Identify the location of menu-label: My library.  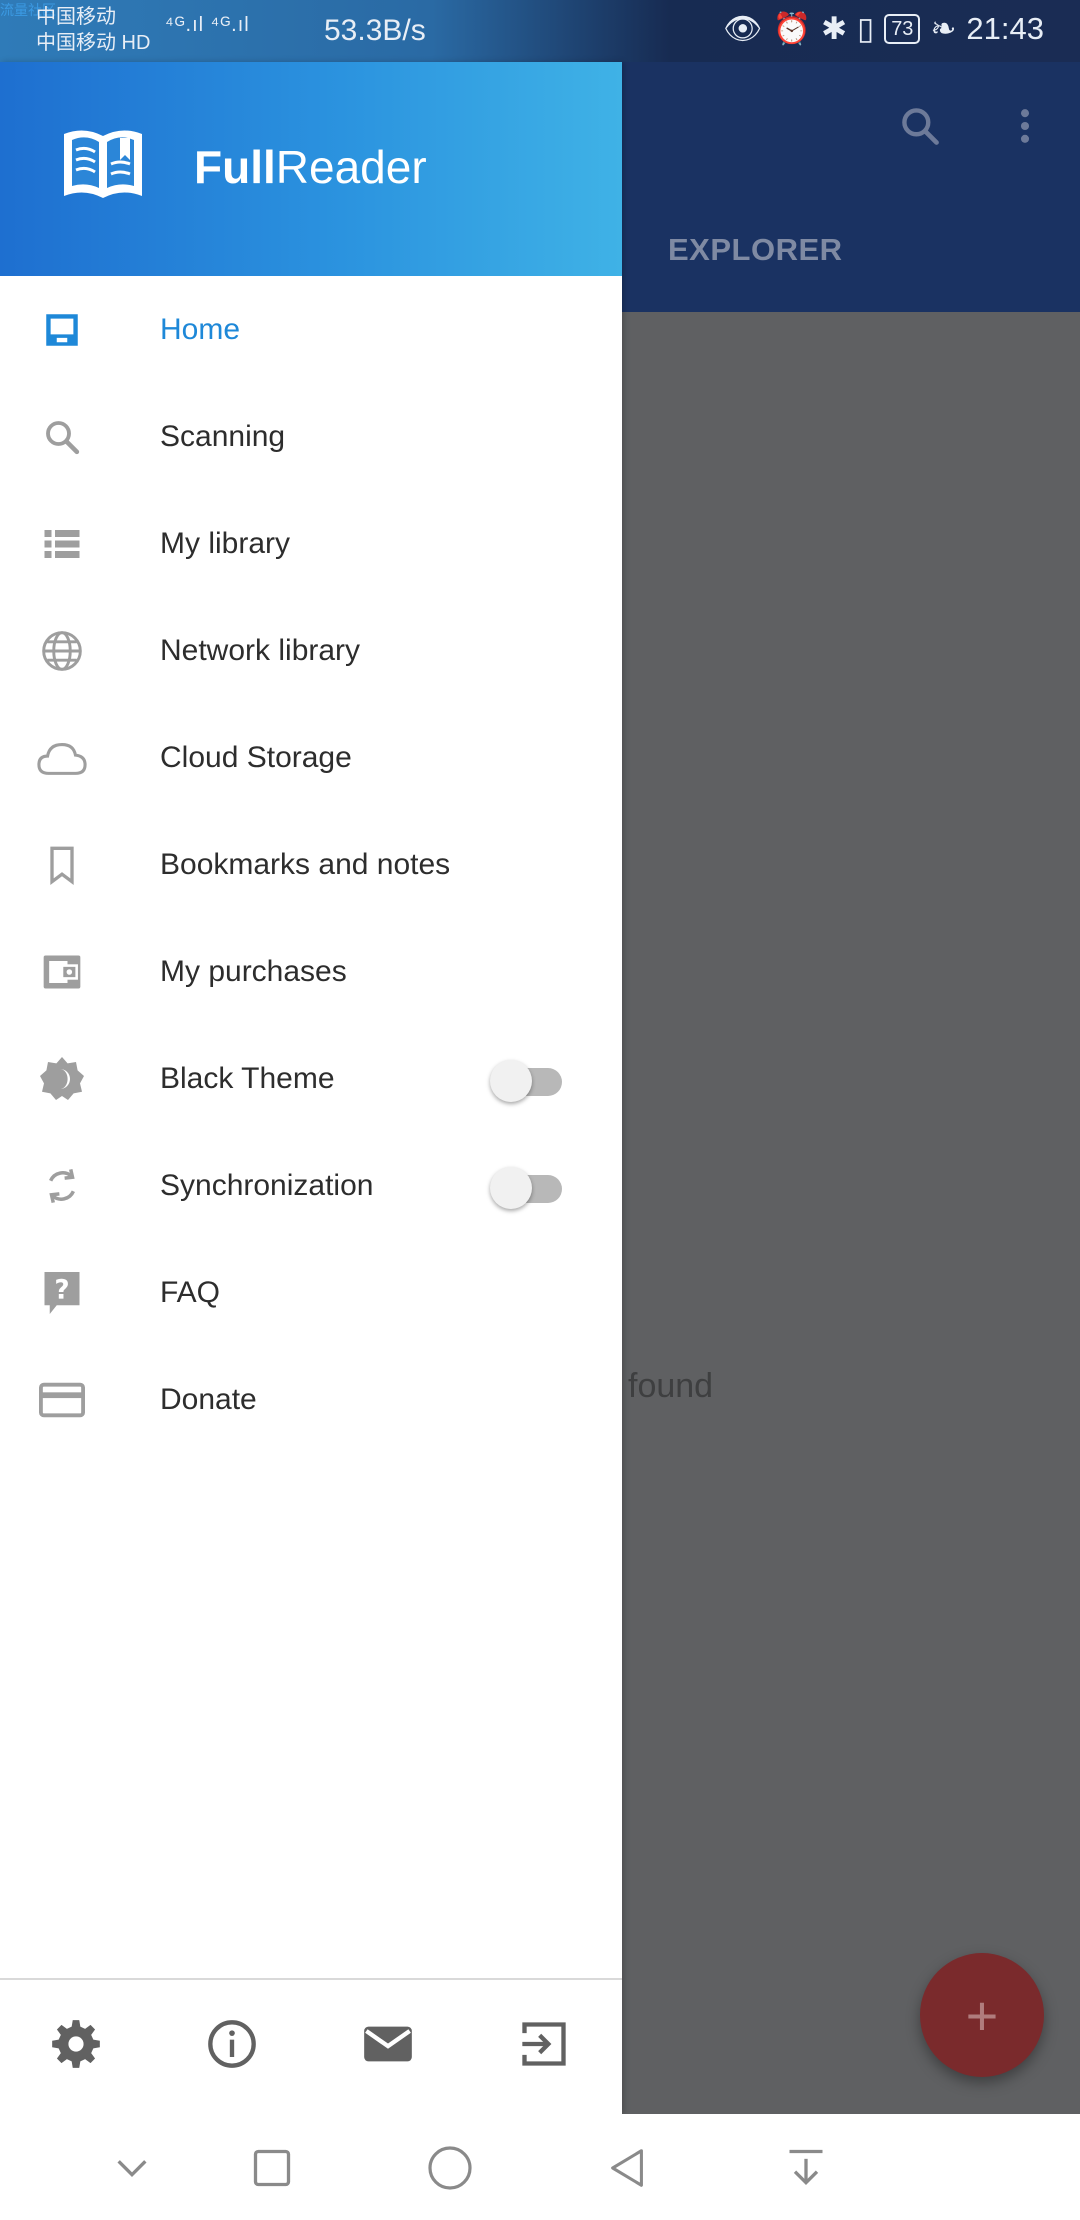
(225, 543).